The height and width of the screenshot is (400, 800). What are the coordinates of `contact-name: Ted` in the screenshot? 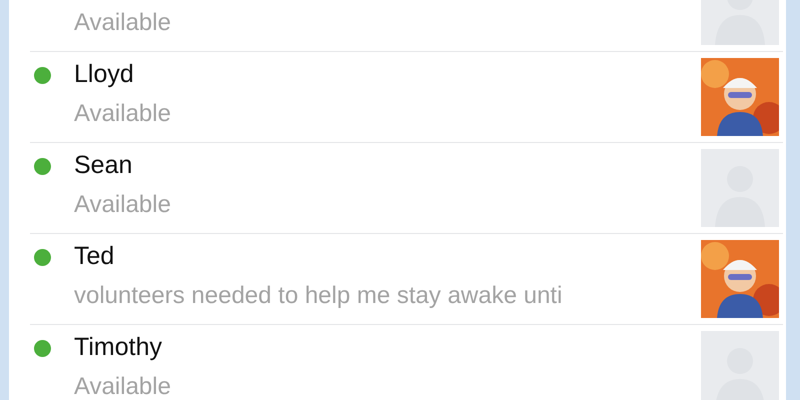 It's located at (94, 256).